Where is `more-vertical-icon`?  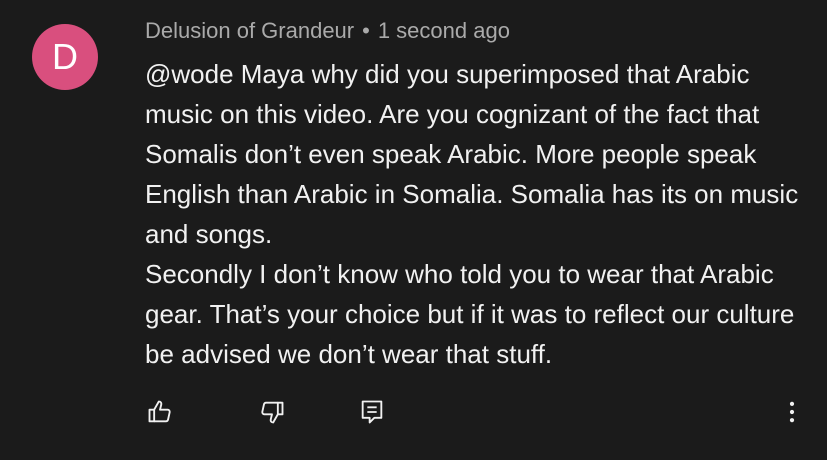 more-vertical-icon is located at coordinates (792, 414).